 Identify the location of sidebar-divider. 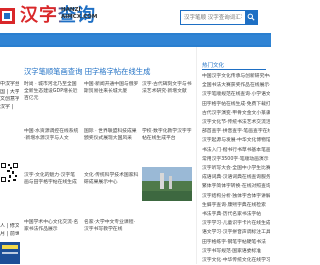
(234, 69).